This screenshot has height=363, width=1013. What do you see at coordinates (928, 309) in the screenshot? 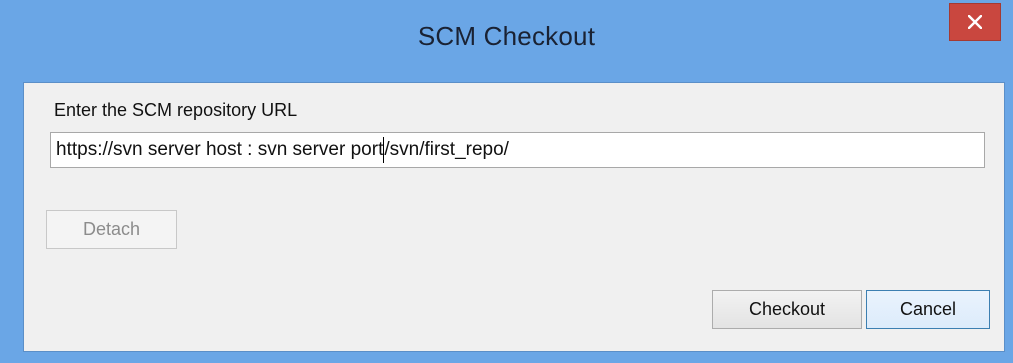
I see `cancel-button: Cancel` at bounding box center [928, 309].